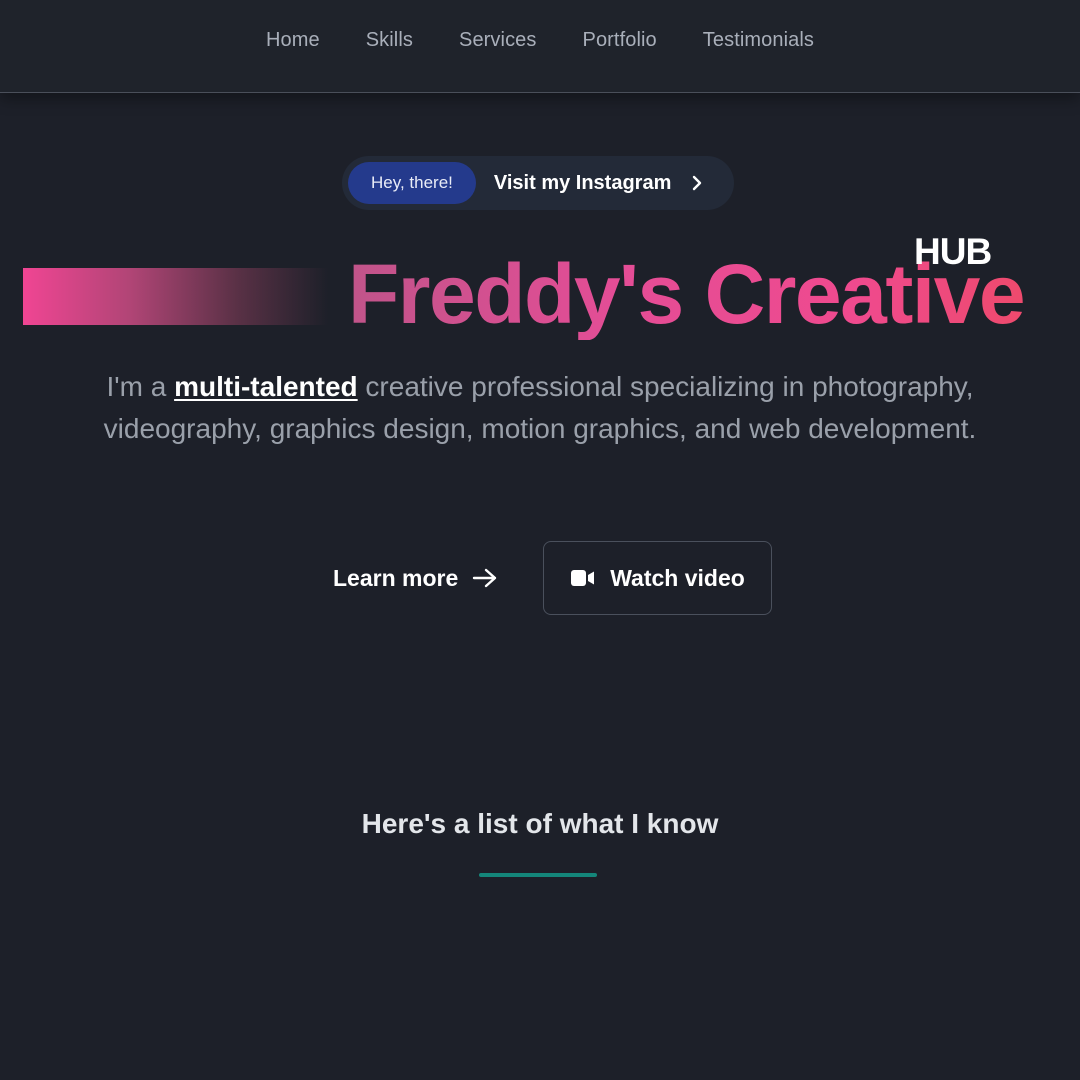 The width and height of the screenshot is (1080, 1080). I want to click on section-divider, so click(538, 875).